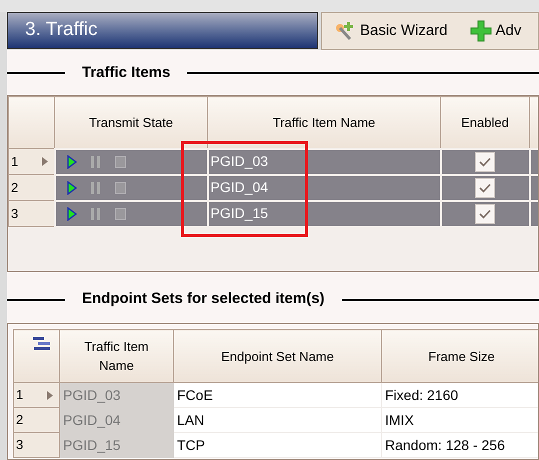 This screenshot has height=460, width=539. I want to click on section-heading: Traffic Items, so click(126, 72).